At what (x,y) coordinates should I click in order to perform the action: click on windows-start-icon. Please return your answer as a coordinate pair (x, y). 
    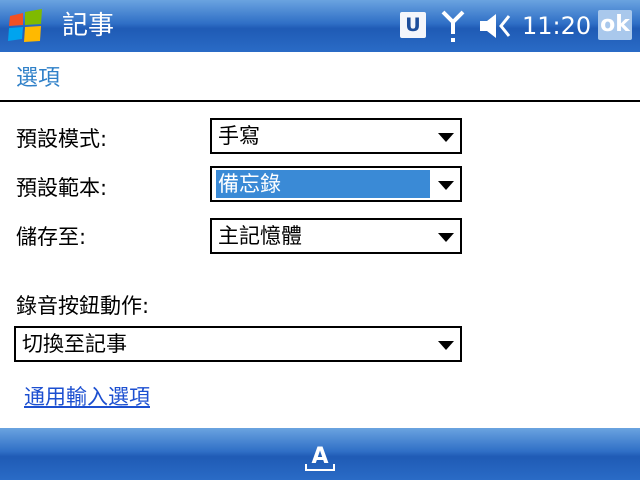
    Looking at the image, I should click on (26, 26).